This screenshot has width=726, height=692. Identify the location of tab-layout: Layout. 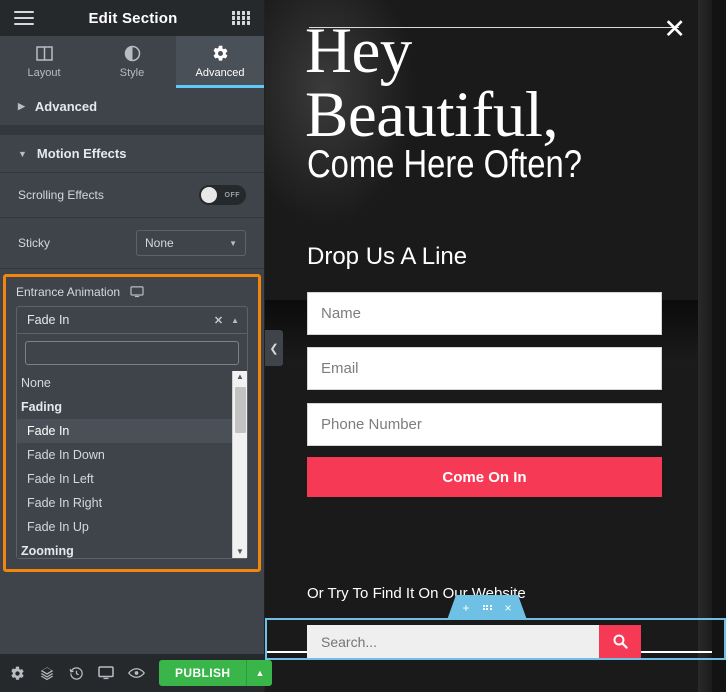
(44, 62).